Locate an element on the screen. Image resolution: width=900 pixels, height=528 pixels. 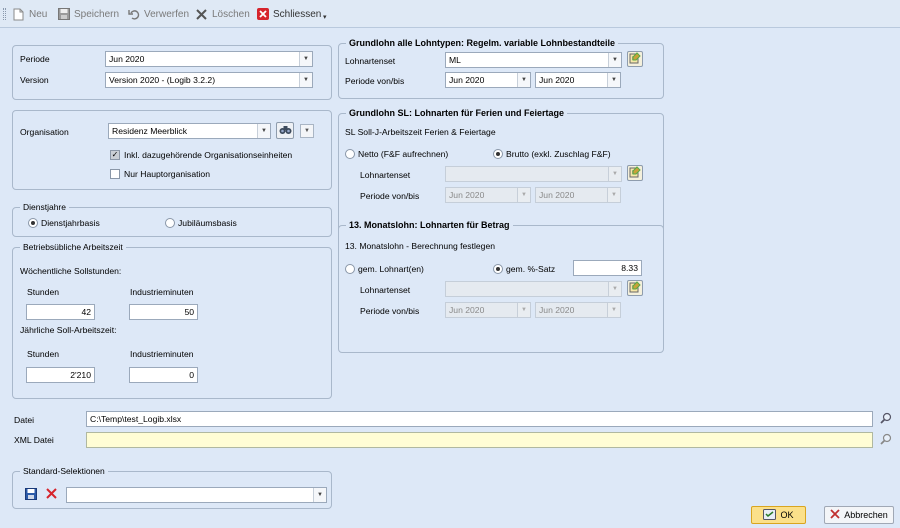
yearly-stunden-label: Stunden is located at coordinates (43, 354).